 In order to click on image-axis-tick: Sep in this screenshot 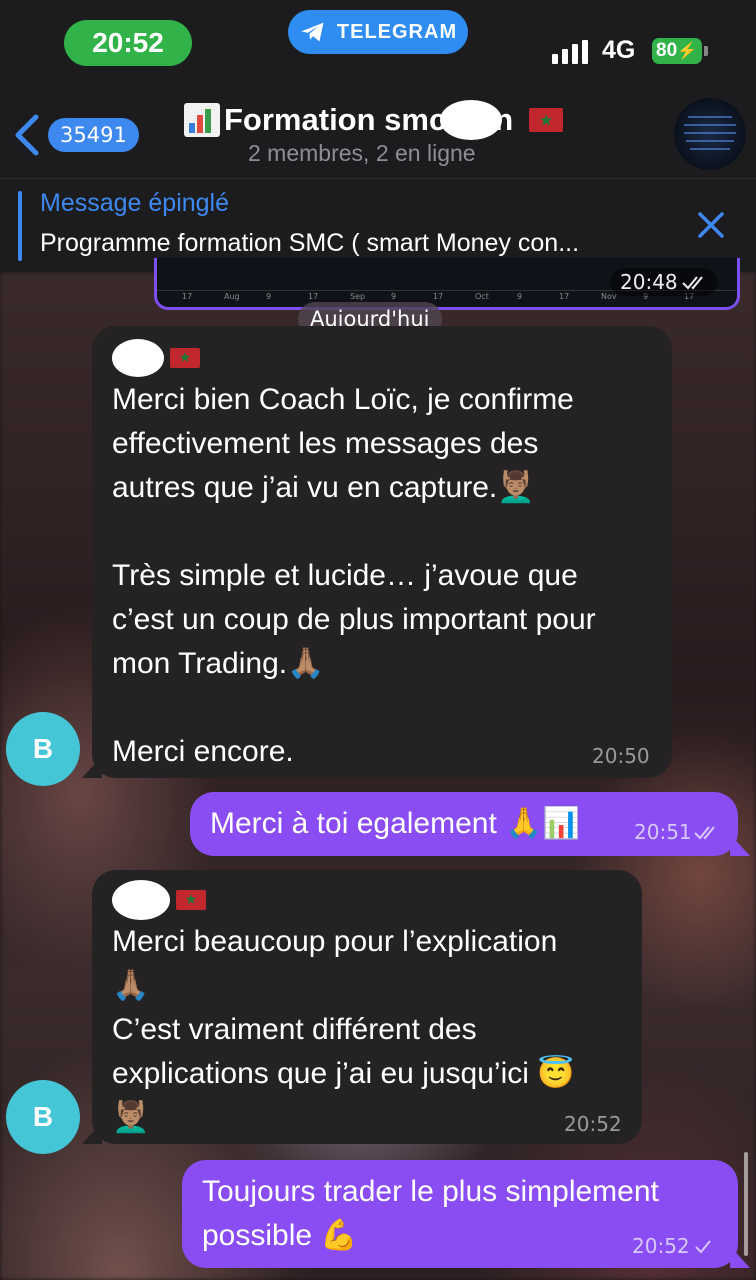, I will do `click(358, 296)`.